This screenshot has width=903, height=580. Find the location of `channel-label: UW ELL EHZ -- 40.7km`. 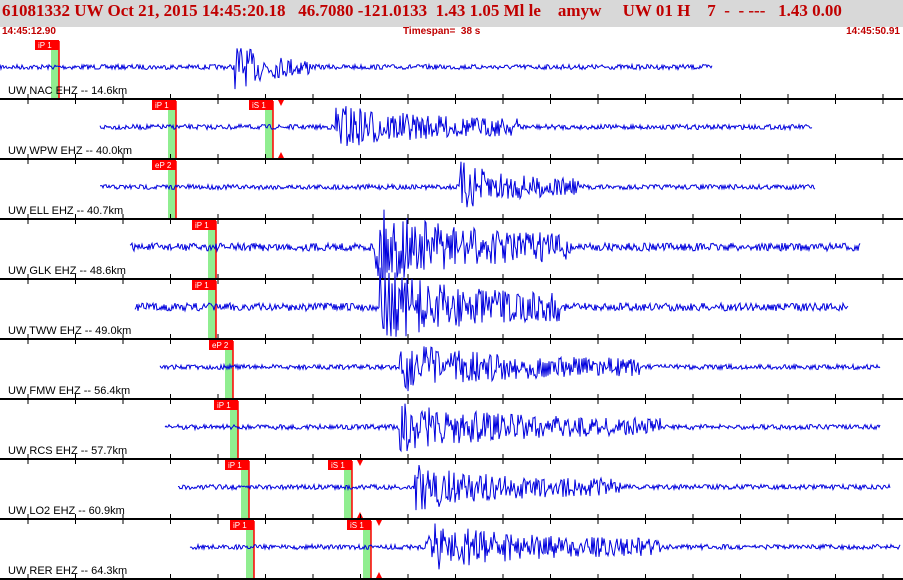

channel-label: UW ELL EHZ -- 40.7km is located at coordinates (65, 211).